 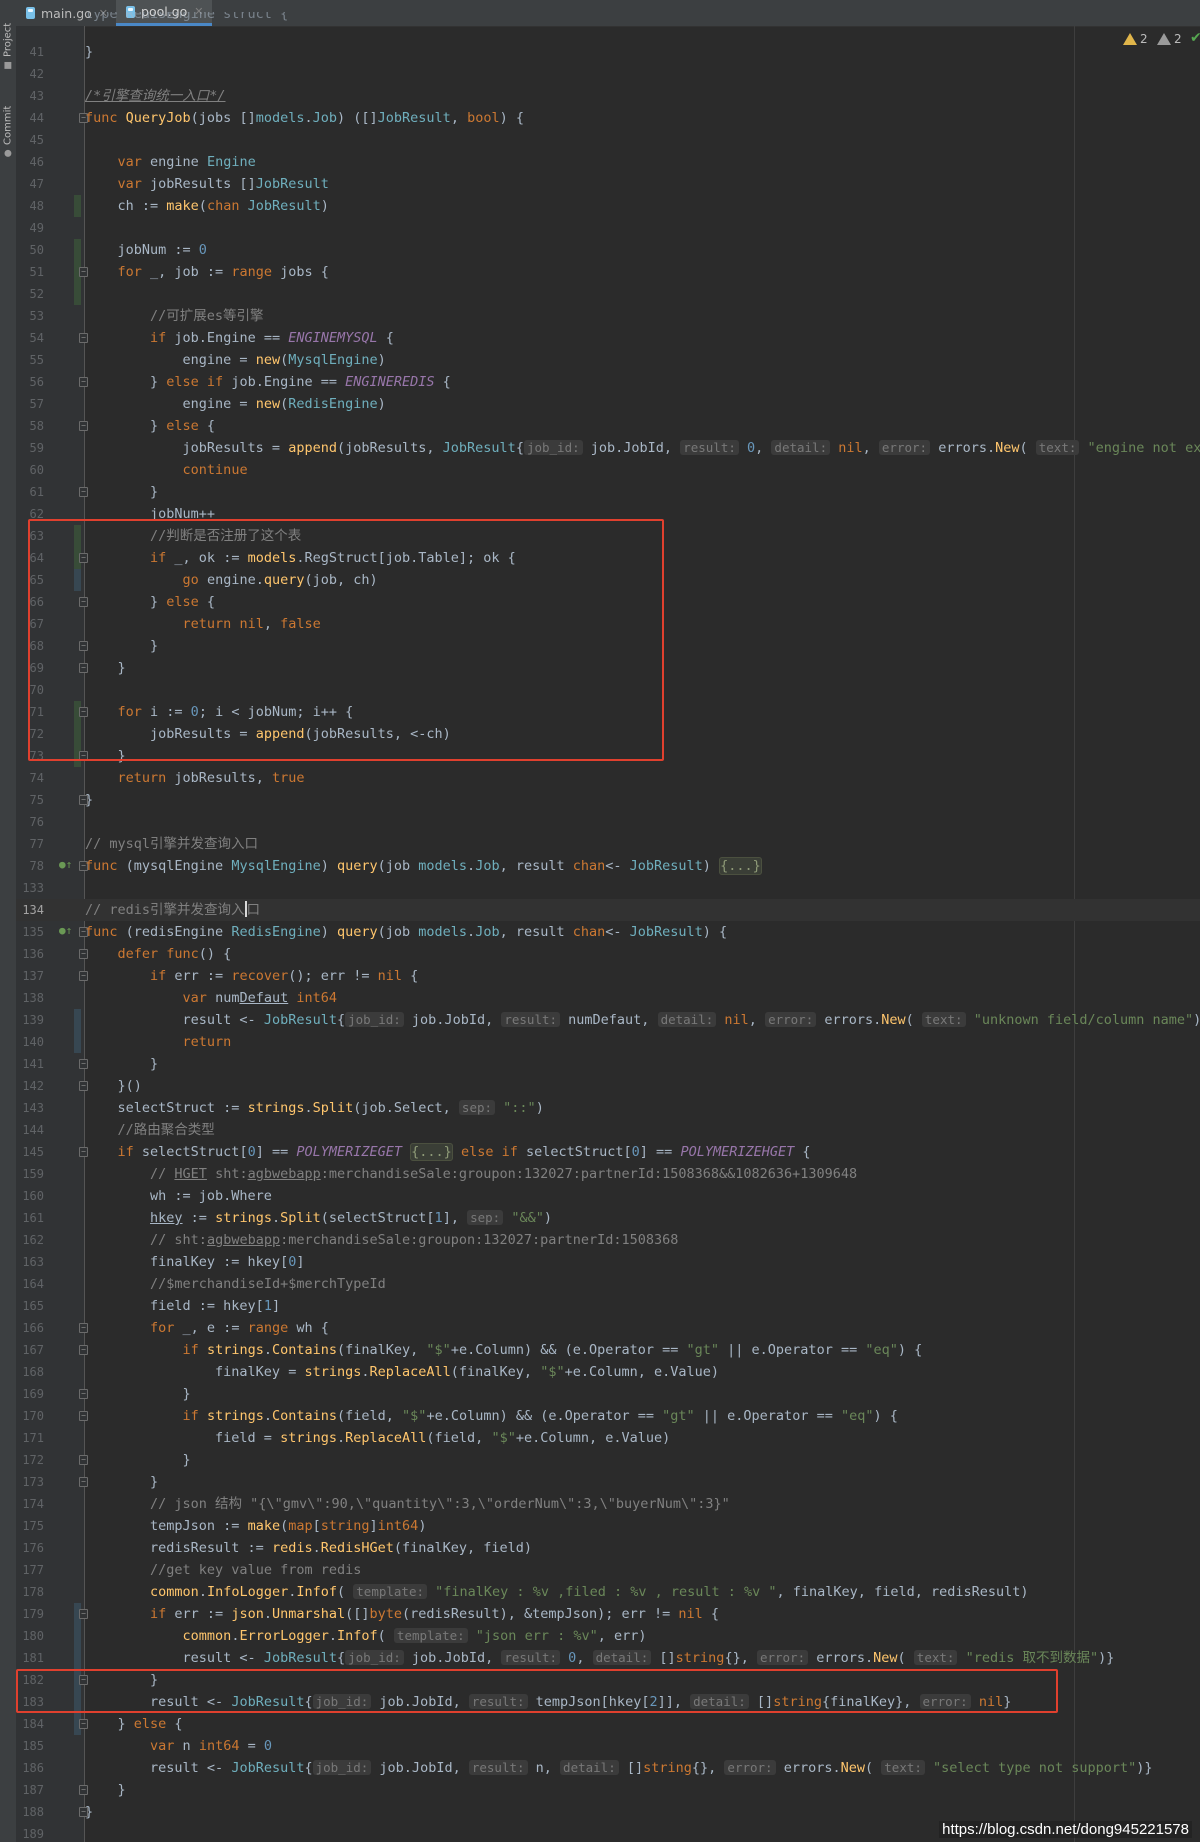 I want to click on code-line: 137− if err := recover(); err != nil {, so click(x=608, y=976).